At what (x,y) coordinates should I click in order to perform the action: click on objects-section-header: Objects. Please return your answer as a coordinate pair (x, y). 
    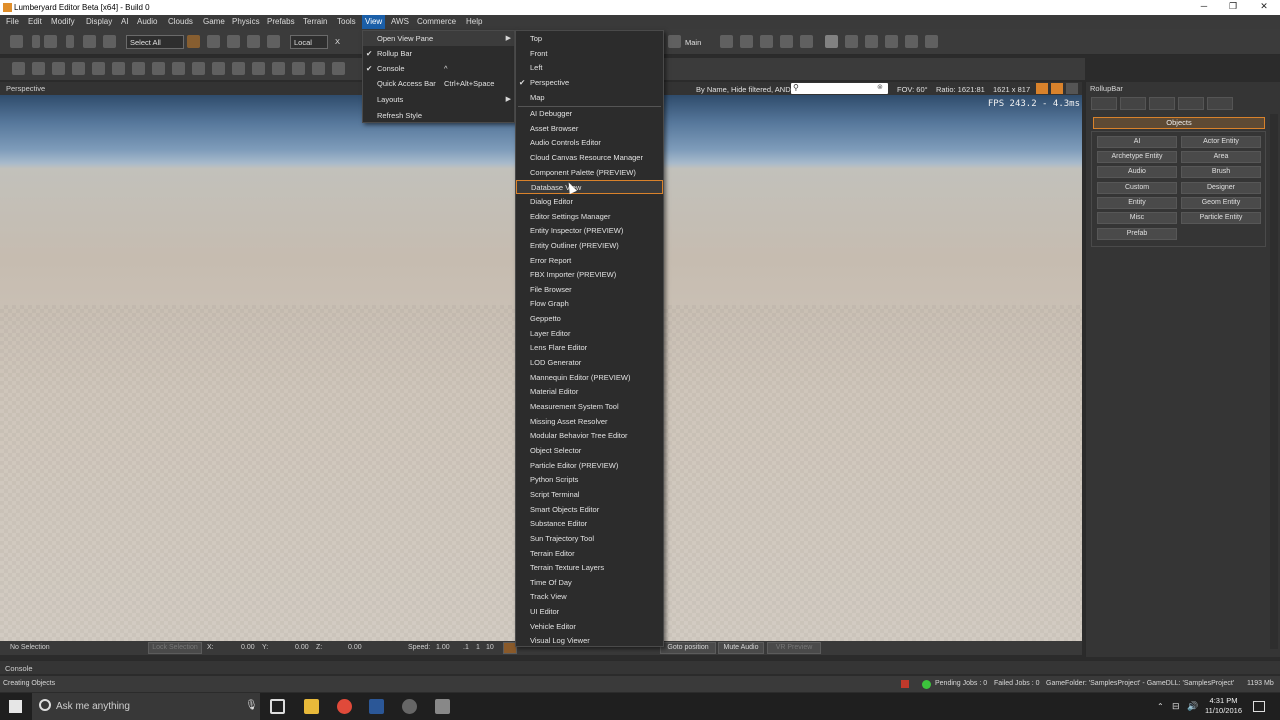
    Looking at the image, I should click on (1179, 123).